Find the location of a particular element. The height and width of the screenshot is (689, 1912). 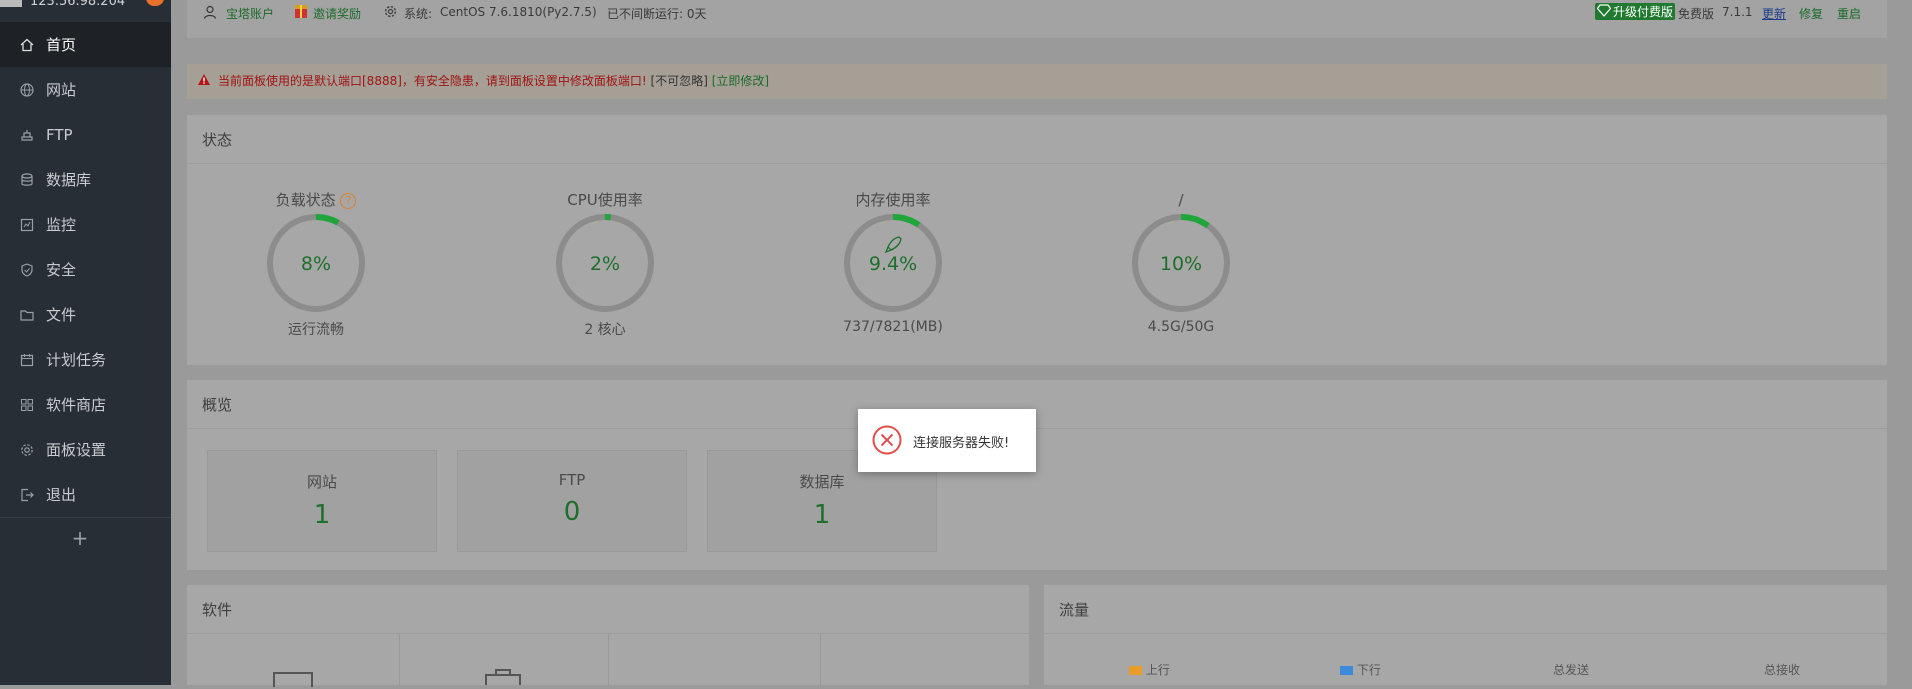

help-icon: ? is located at coordinates (348, 201).